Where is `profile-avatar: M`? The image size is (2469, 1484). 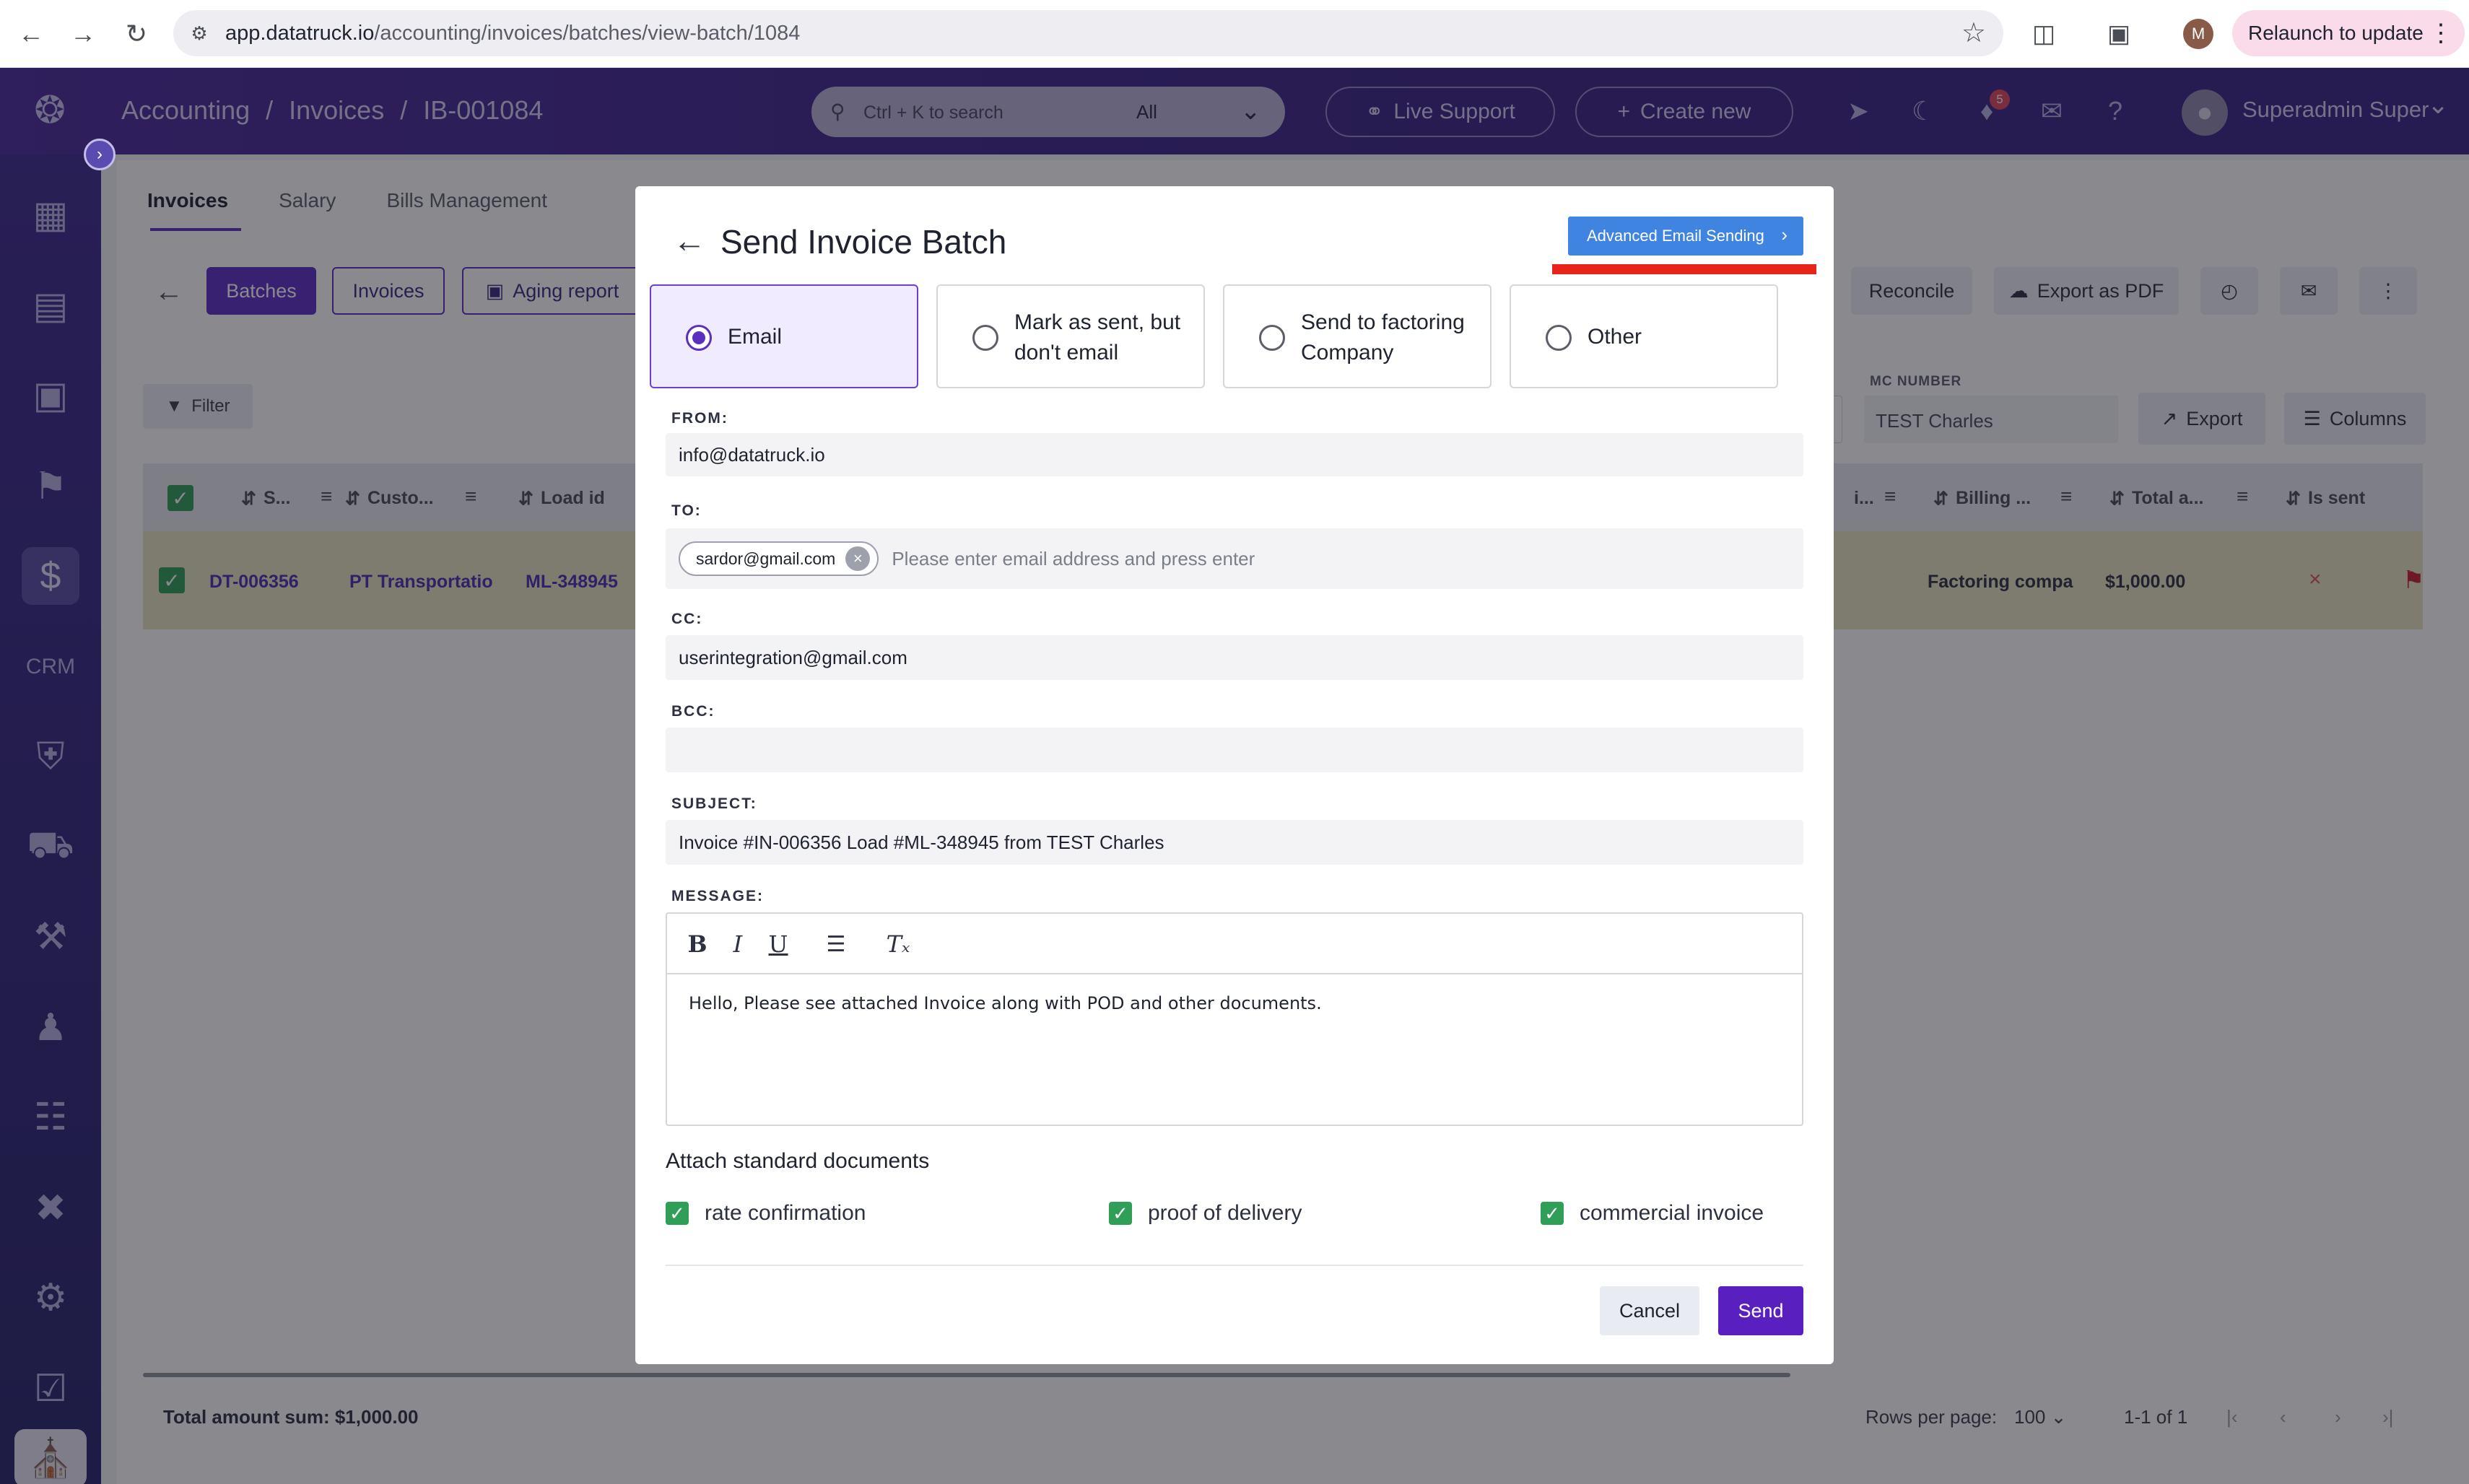 profile-avatar: M is located at coordinates (2198, 34).